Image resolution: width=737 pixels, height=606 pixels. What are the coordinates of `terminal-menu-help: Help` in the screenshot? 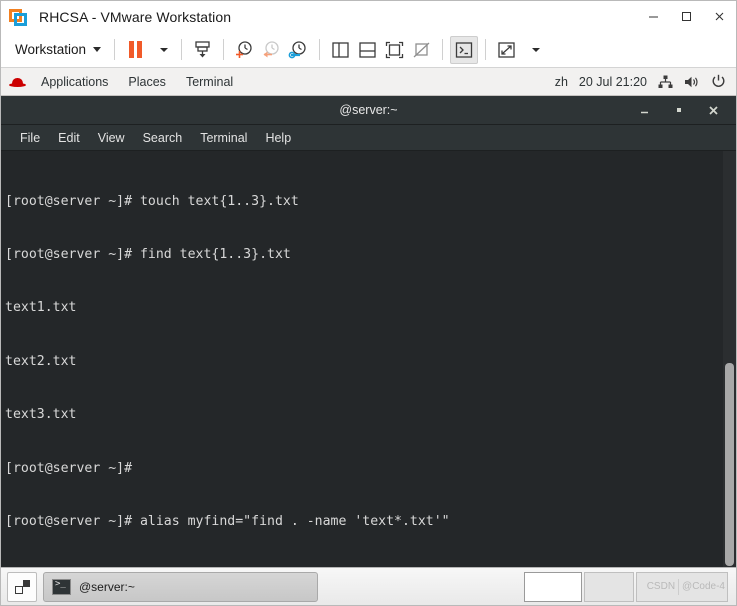 It's located at (278, 138).